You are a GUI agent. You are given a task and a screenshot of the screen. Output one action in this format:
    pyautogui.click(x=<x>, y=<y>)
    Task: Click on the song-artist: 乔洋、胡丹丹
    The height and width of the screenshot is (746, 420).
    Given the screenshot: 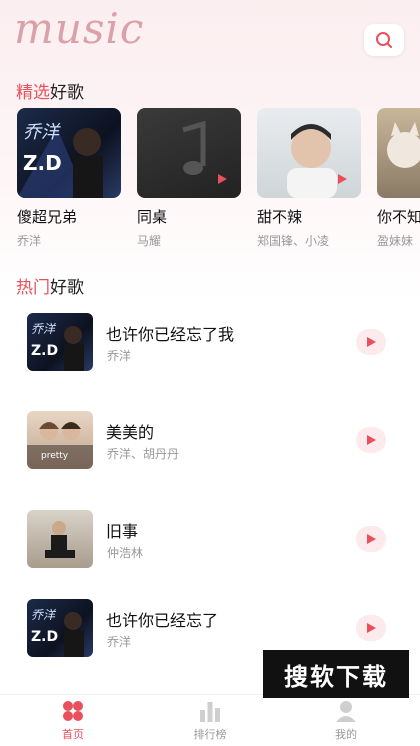 What is the action you would take?
    pyautogui.click(x=143, y=454)
    